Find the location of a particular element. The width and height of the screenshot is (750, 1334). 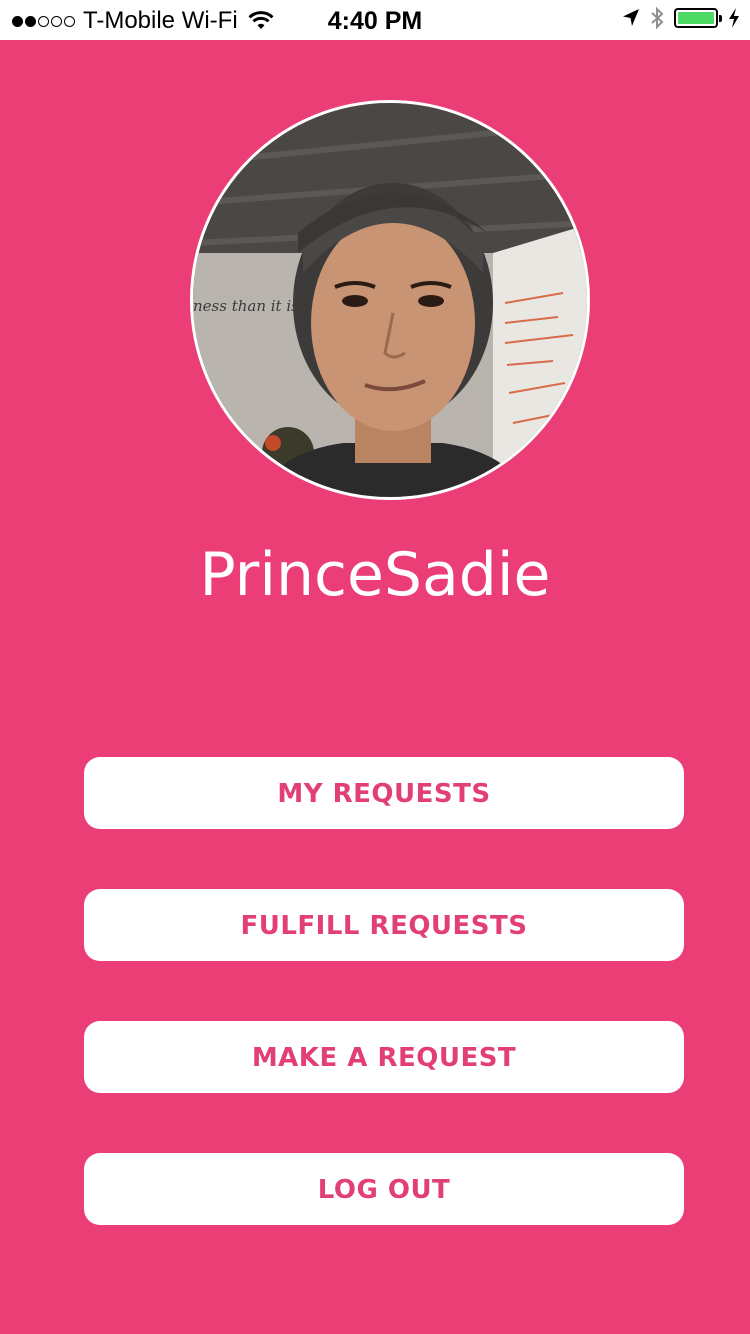

username: PrinceSadie is located at coordinates (375, 575).